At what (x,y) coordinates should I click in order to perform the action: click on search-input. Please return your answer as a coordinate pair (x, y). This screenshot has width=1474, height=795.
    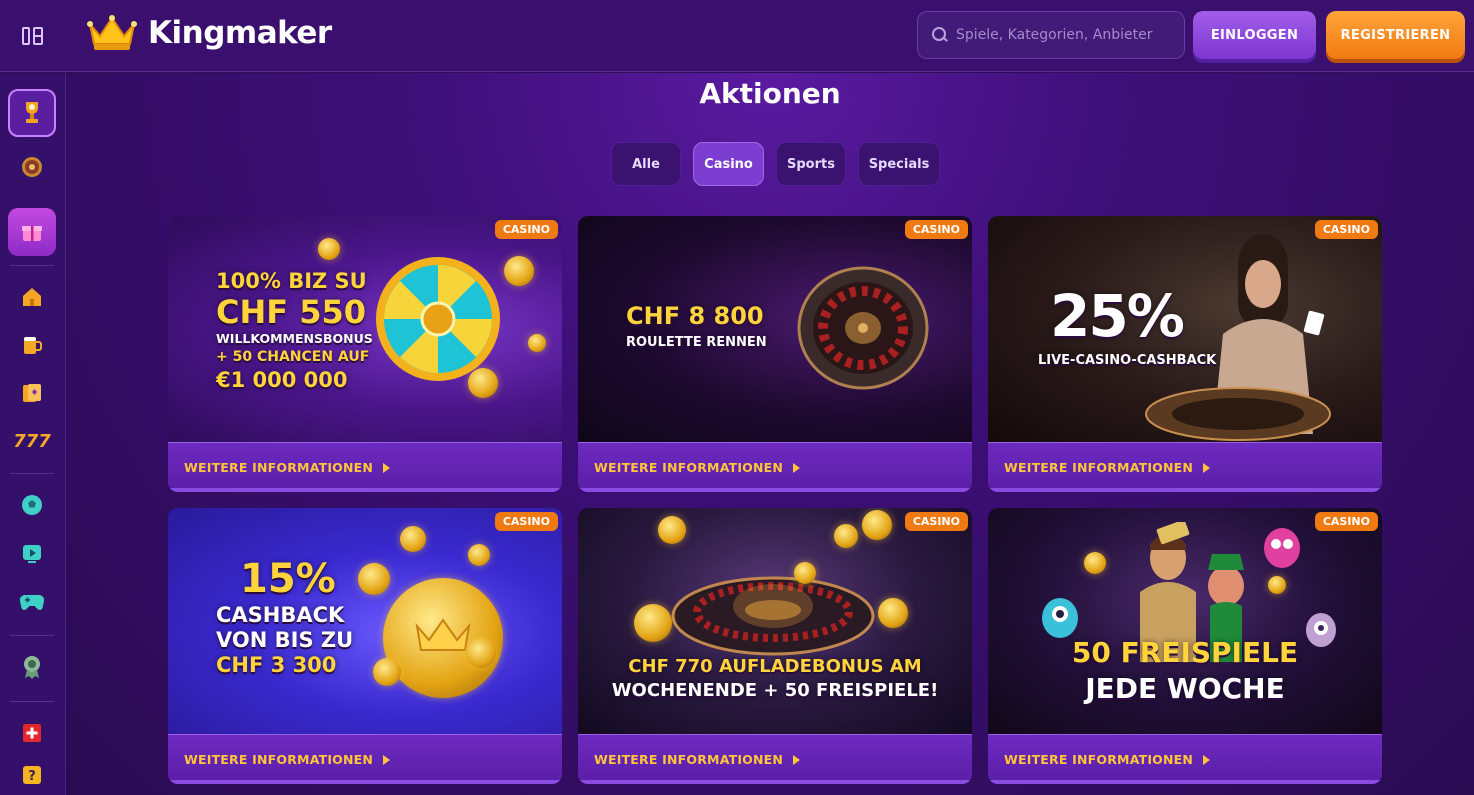
    Looking at the image, I should click on (1066, 35).